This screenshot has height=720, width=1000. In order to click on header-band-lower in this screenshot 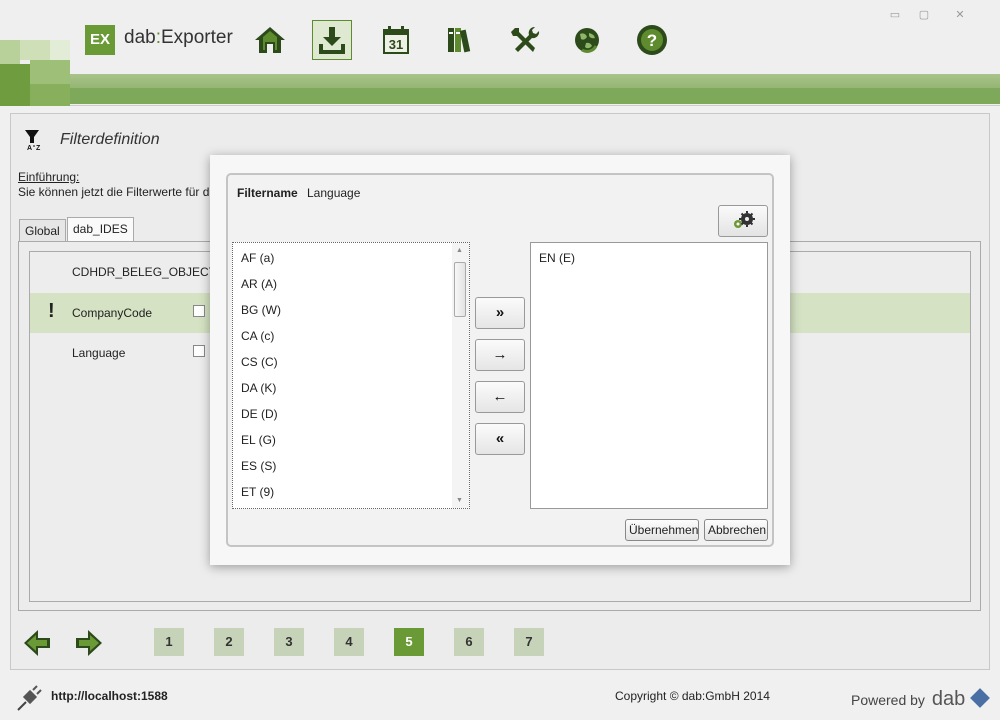, I will do `click(535, 96)`.